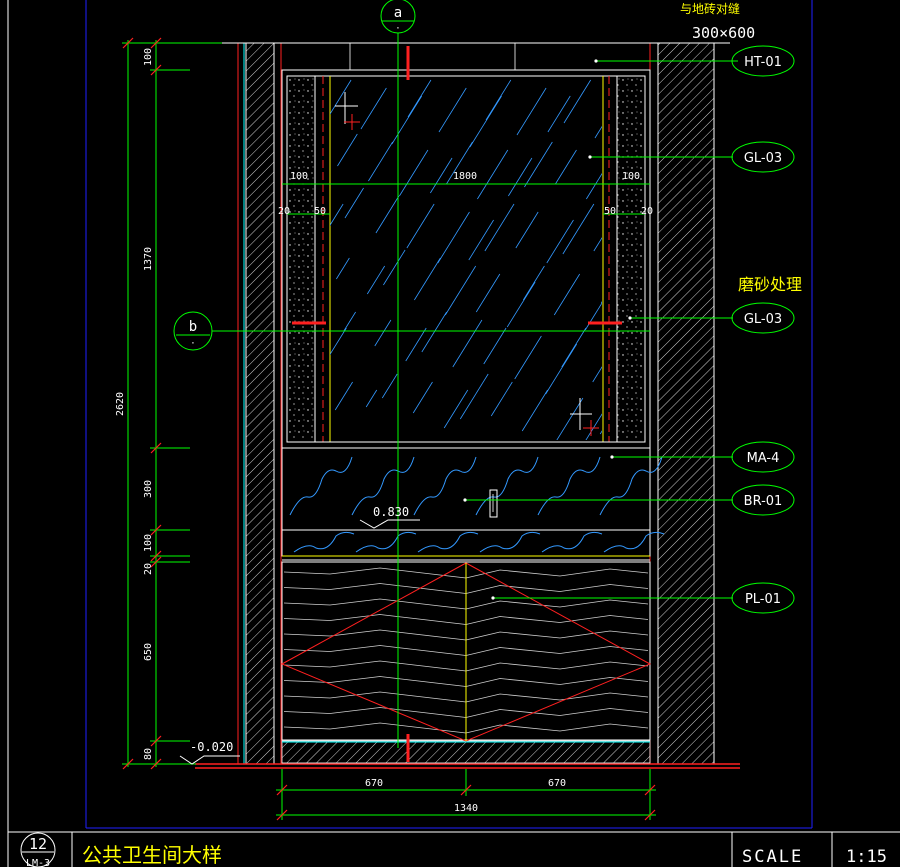  Describe the element at coordinates (38, 844) in the screenshot. I see `sheet-number: 12` at that location.